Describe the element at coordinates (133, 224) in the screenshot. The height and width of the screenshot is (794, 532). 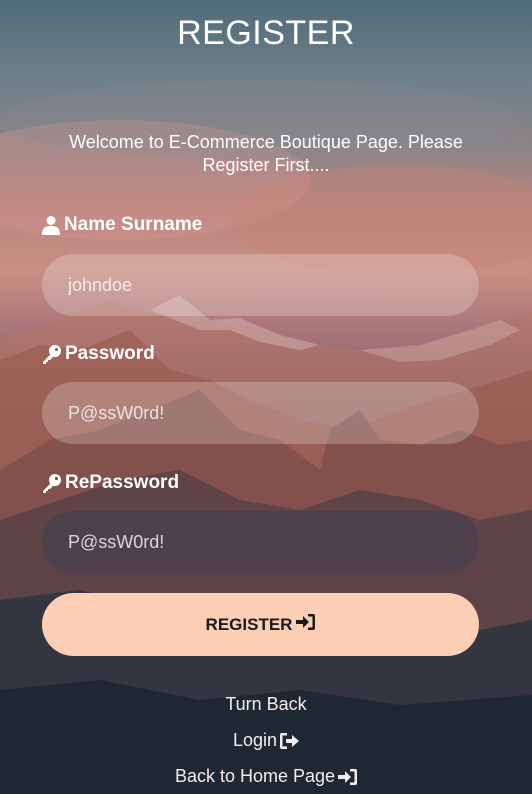
I see `name-surname-label-text: Name Surname` at that location.